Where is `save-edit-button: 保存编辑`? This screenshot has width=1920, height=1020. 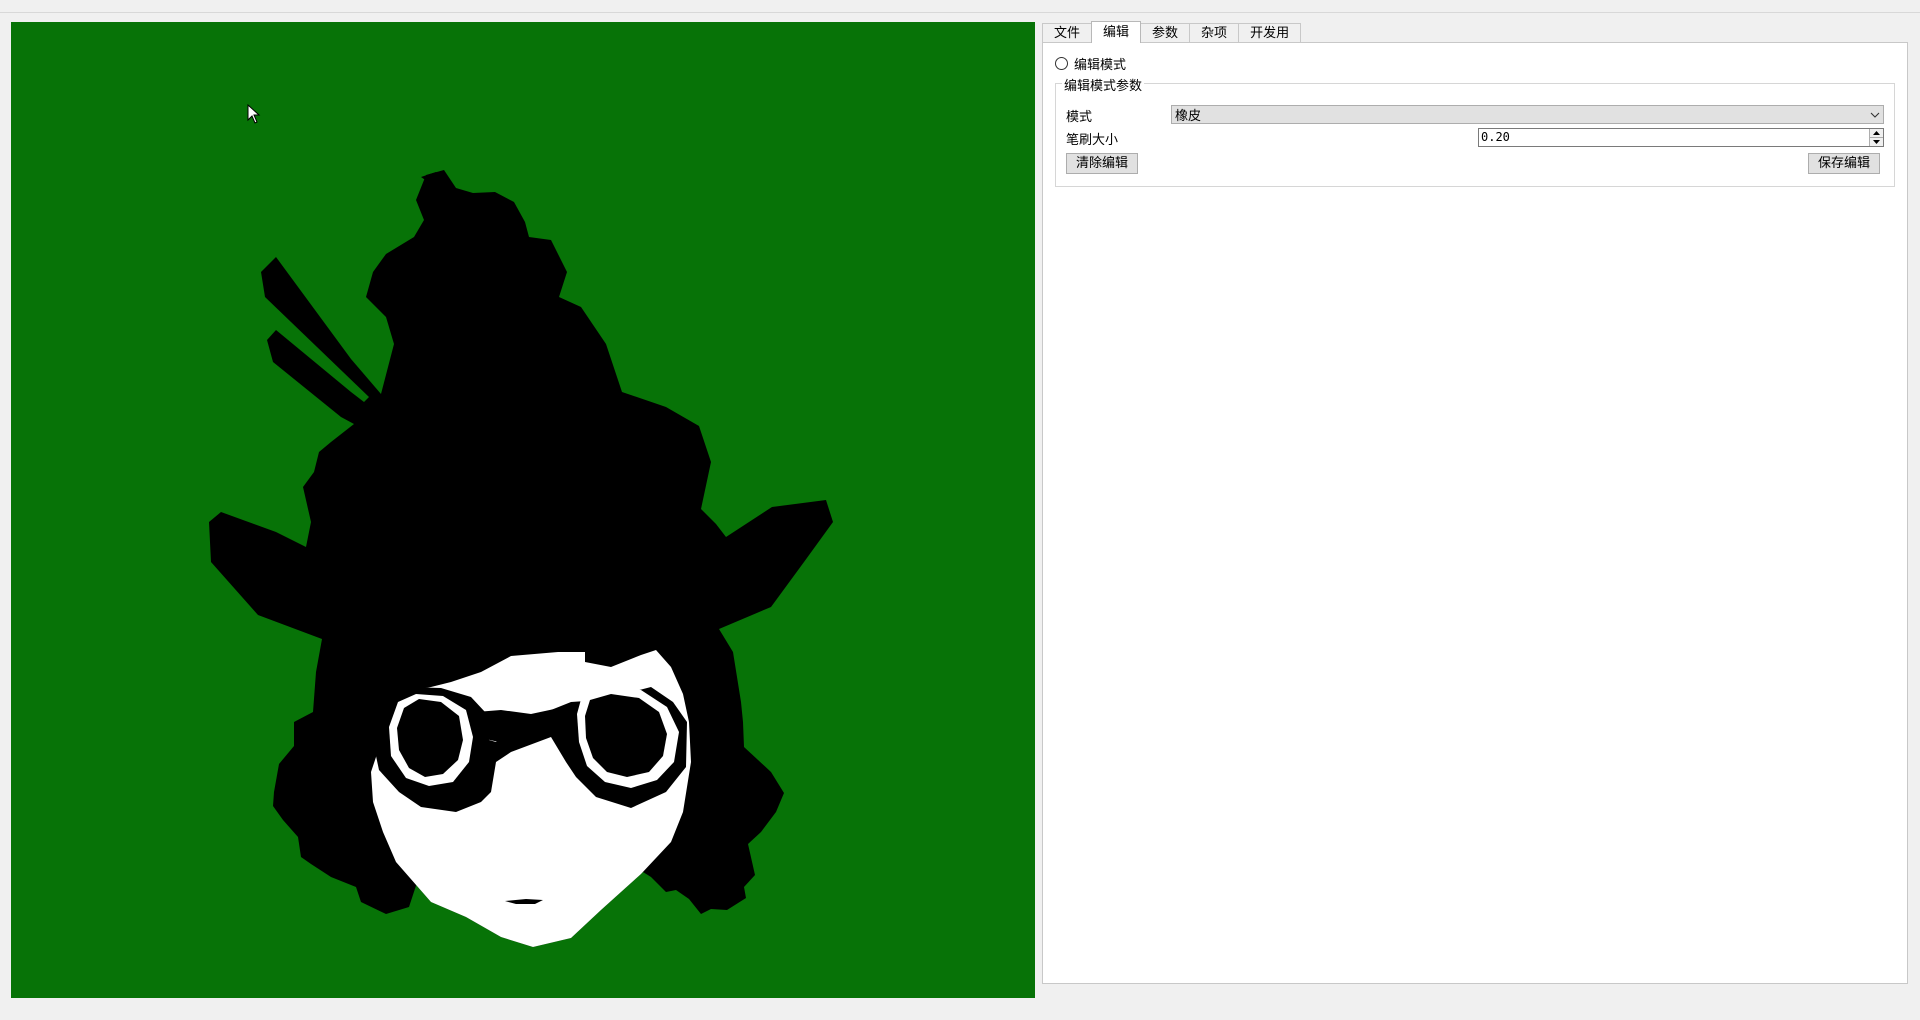 save-edit-button: 保存编辑 is located at coordinates (1844, 163).